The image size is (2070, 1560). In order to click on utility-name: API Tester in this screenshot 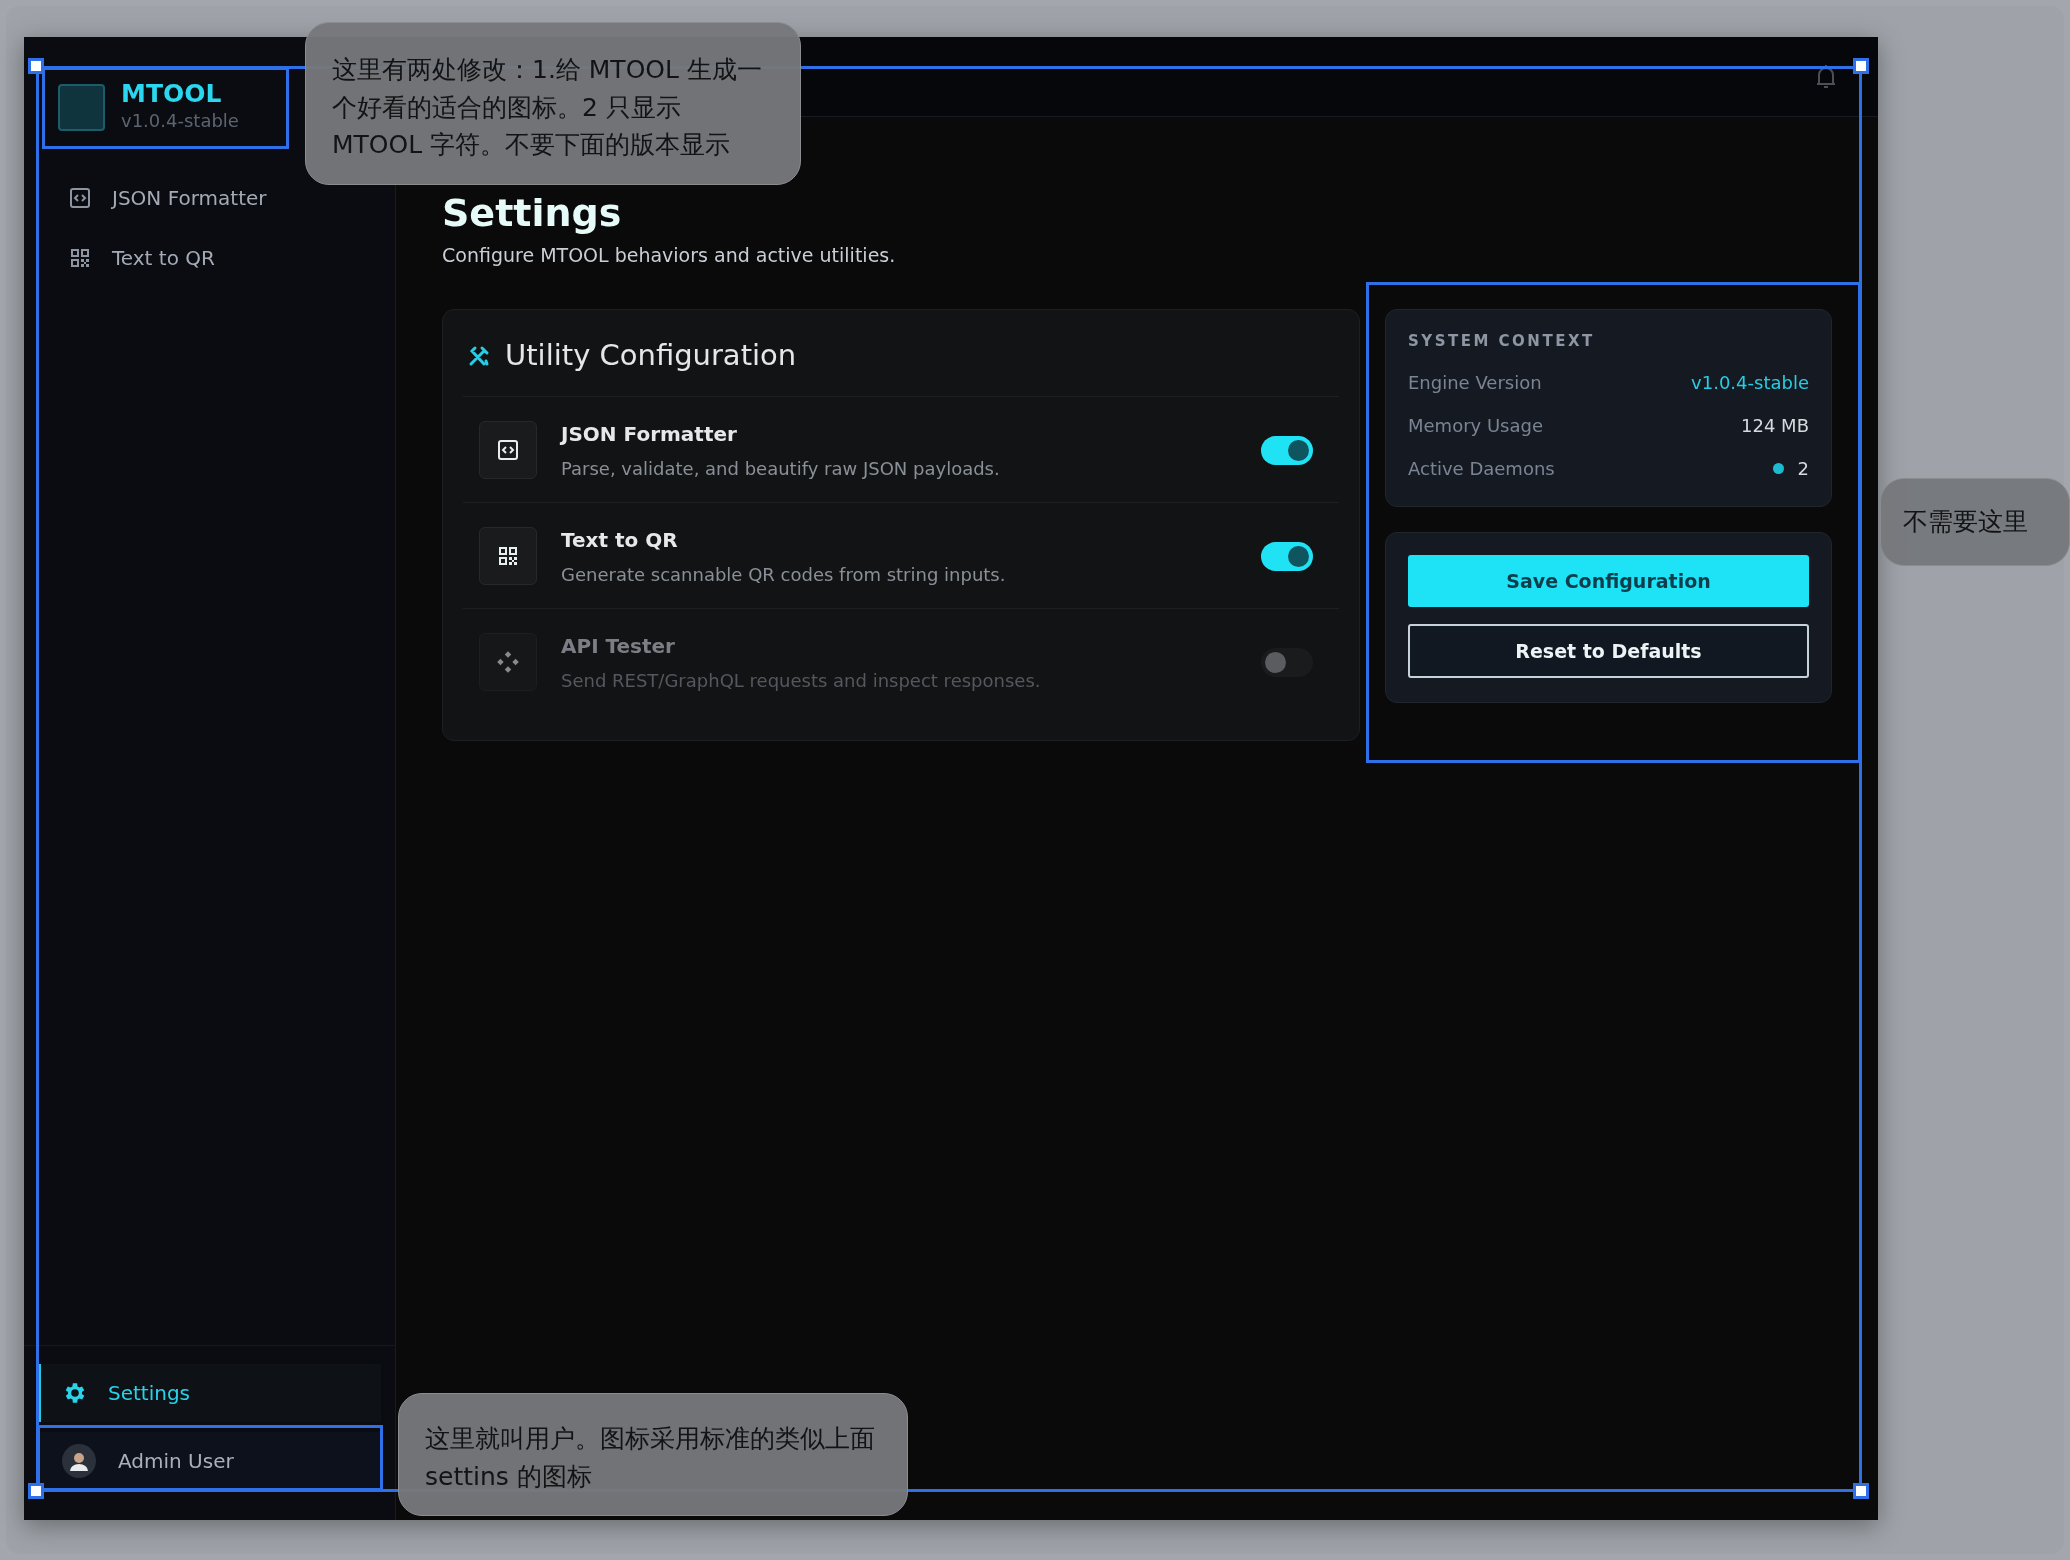, I will do `click(618, 646)`.